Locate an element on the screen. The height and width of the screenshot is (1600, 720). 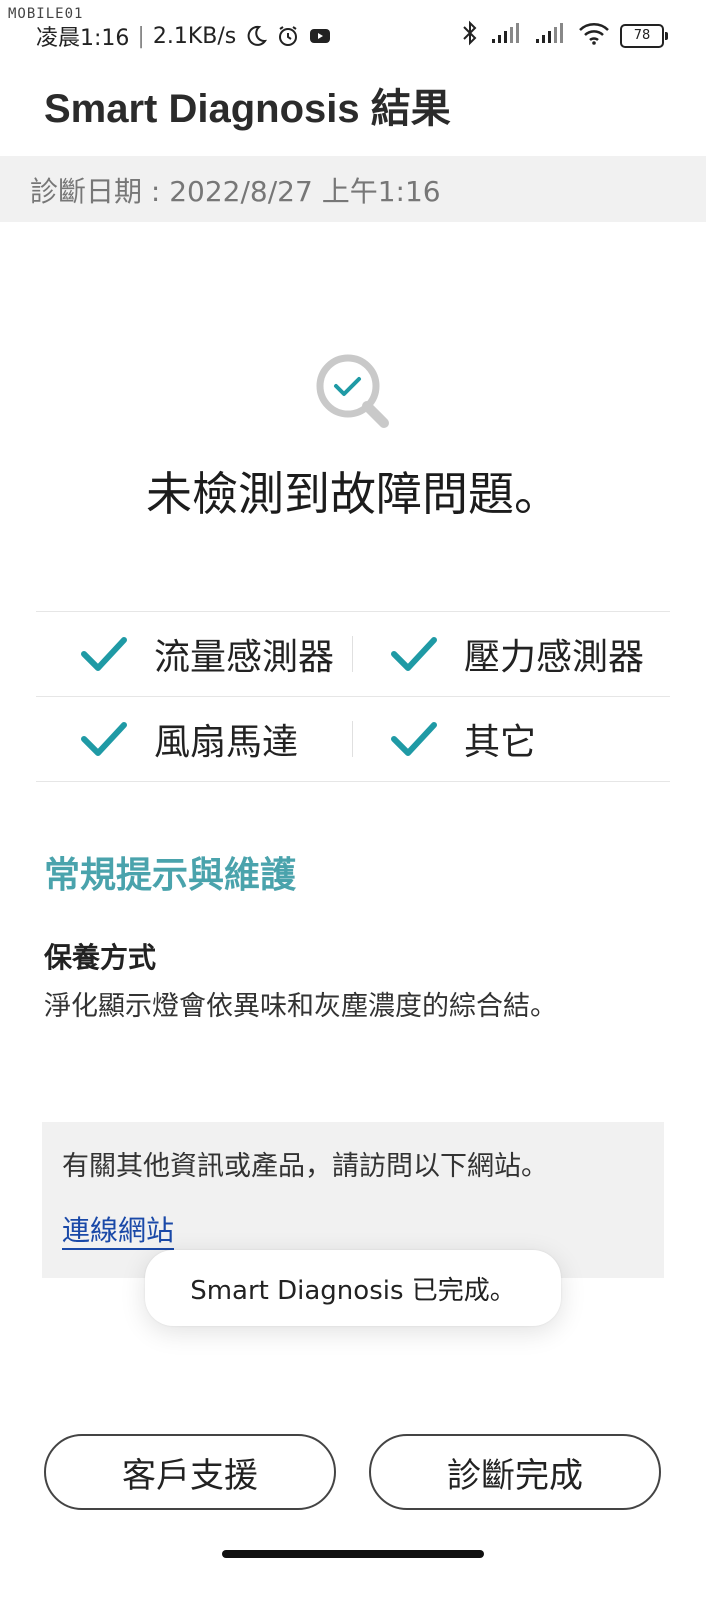
checks-grid: 流量感測器 壓力感測器 風扇馬達 其它 is located at coordinates (353, 696).